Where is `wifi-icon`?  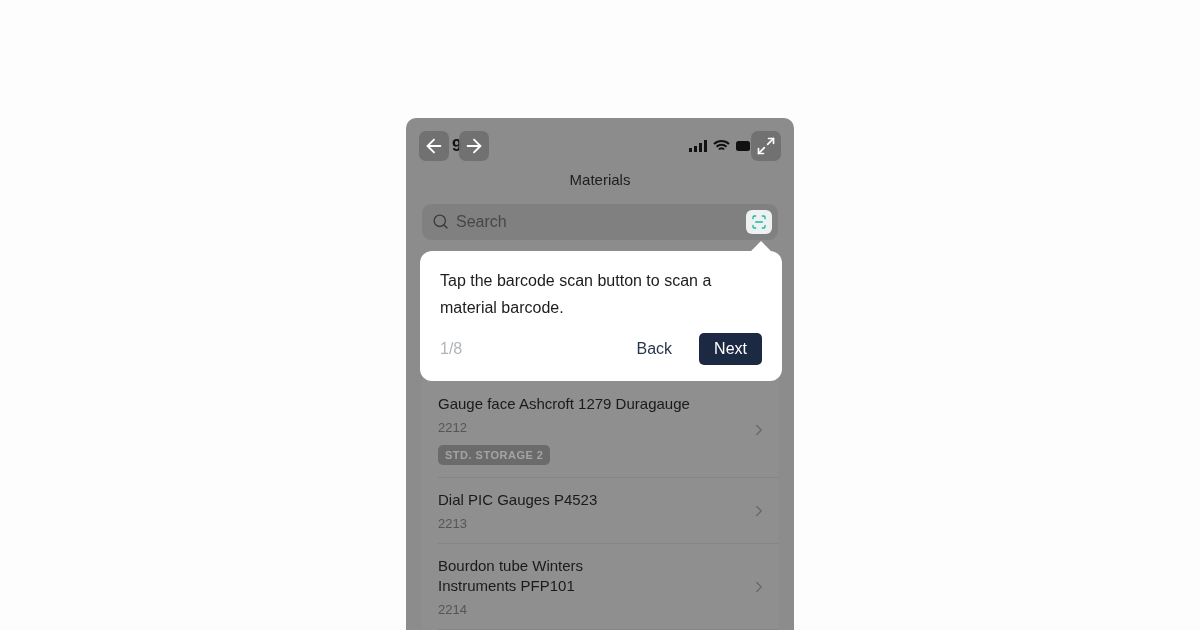 wifi-icon is located at coordinates (721, 145).